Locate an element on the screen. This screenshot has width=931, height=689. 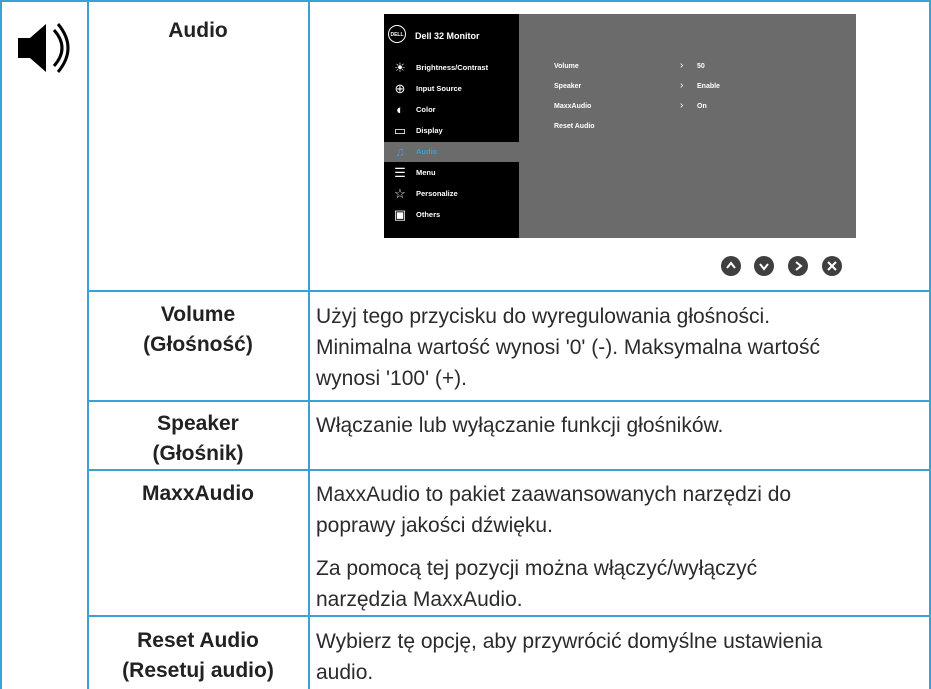
others-icon: ▣ is located at coordinates (400, 214).